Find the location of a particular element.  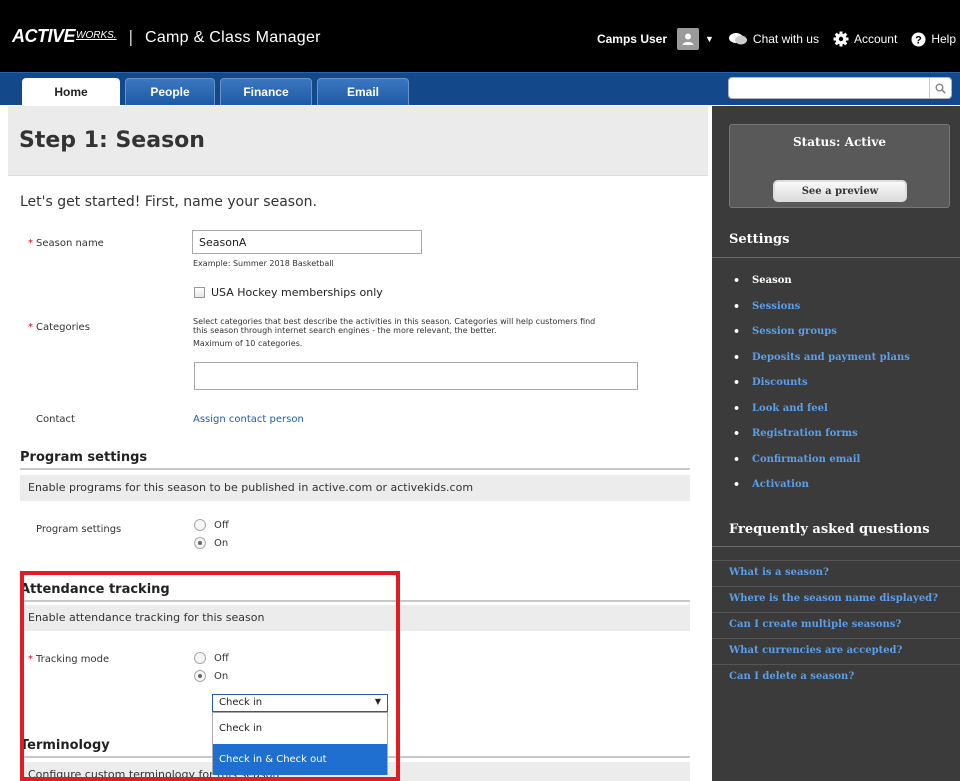

chat-label: Chat with us is located at coordinates (785, 39).